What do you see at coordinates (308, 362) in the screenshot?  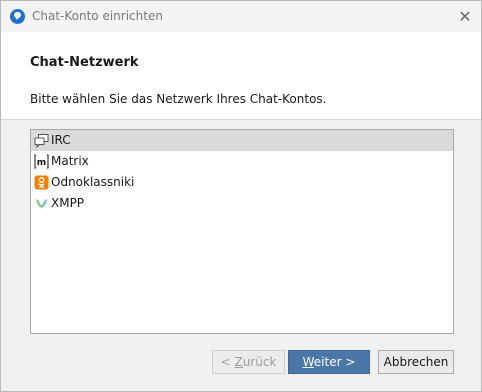 I see `next-mnemonic: W` at bounding box center [308, 362].